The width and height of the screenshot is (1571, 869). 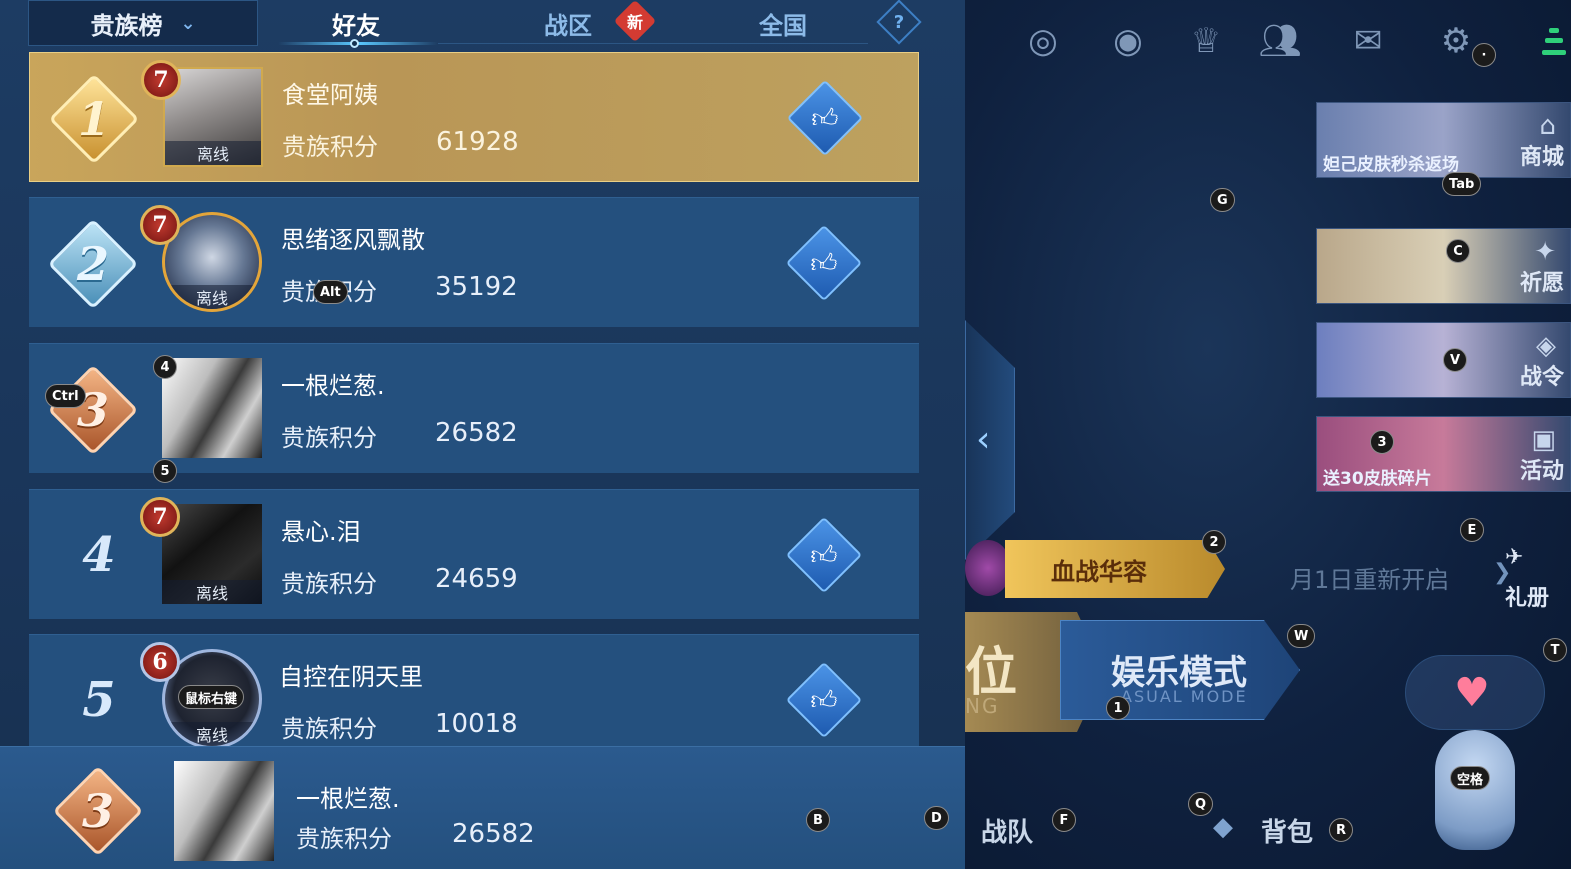 I want to click on score-value: 35192, so click(x=476, y=287).